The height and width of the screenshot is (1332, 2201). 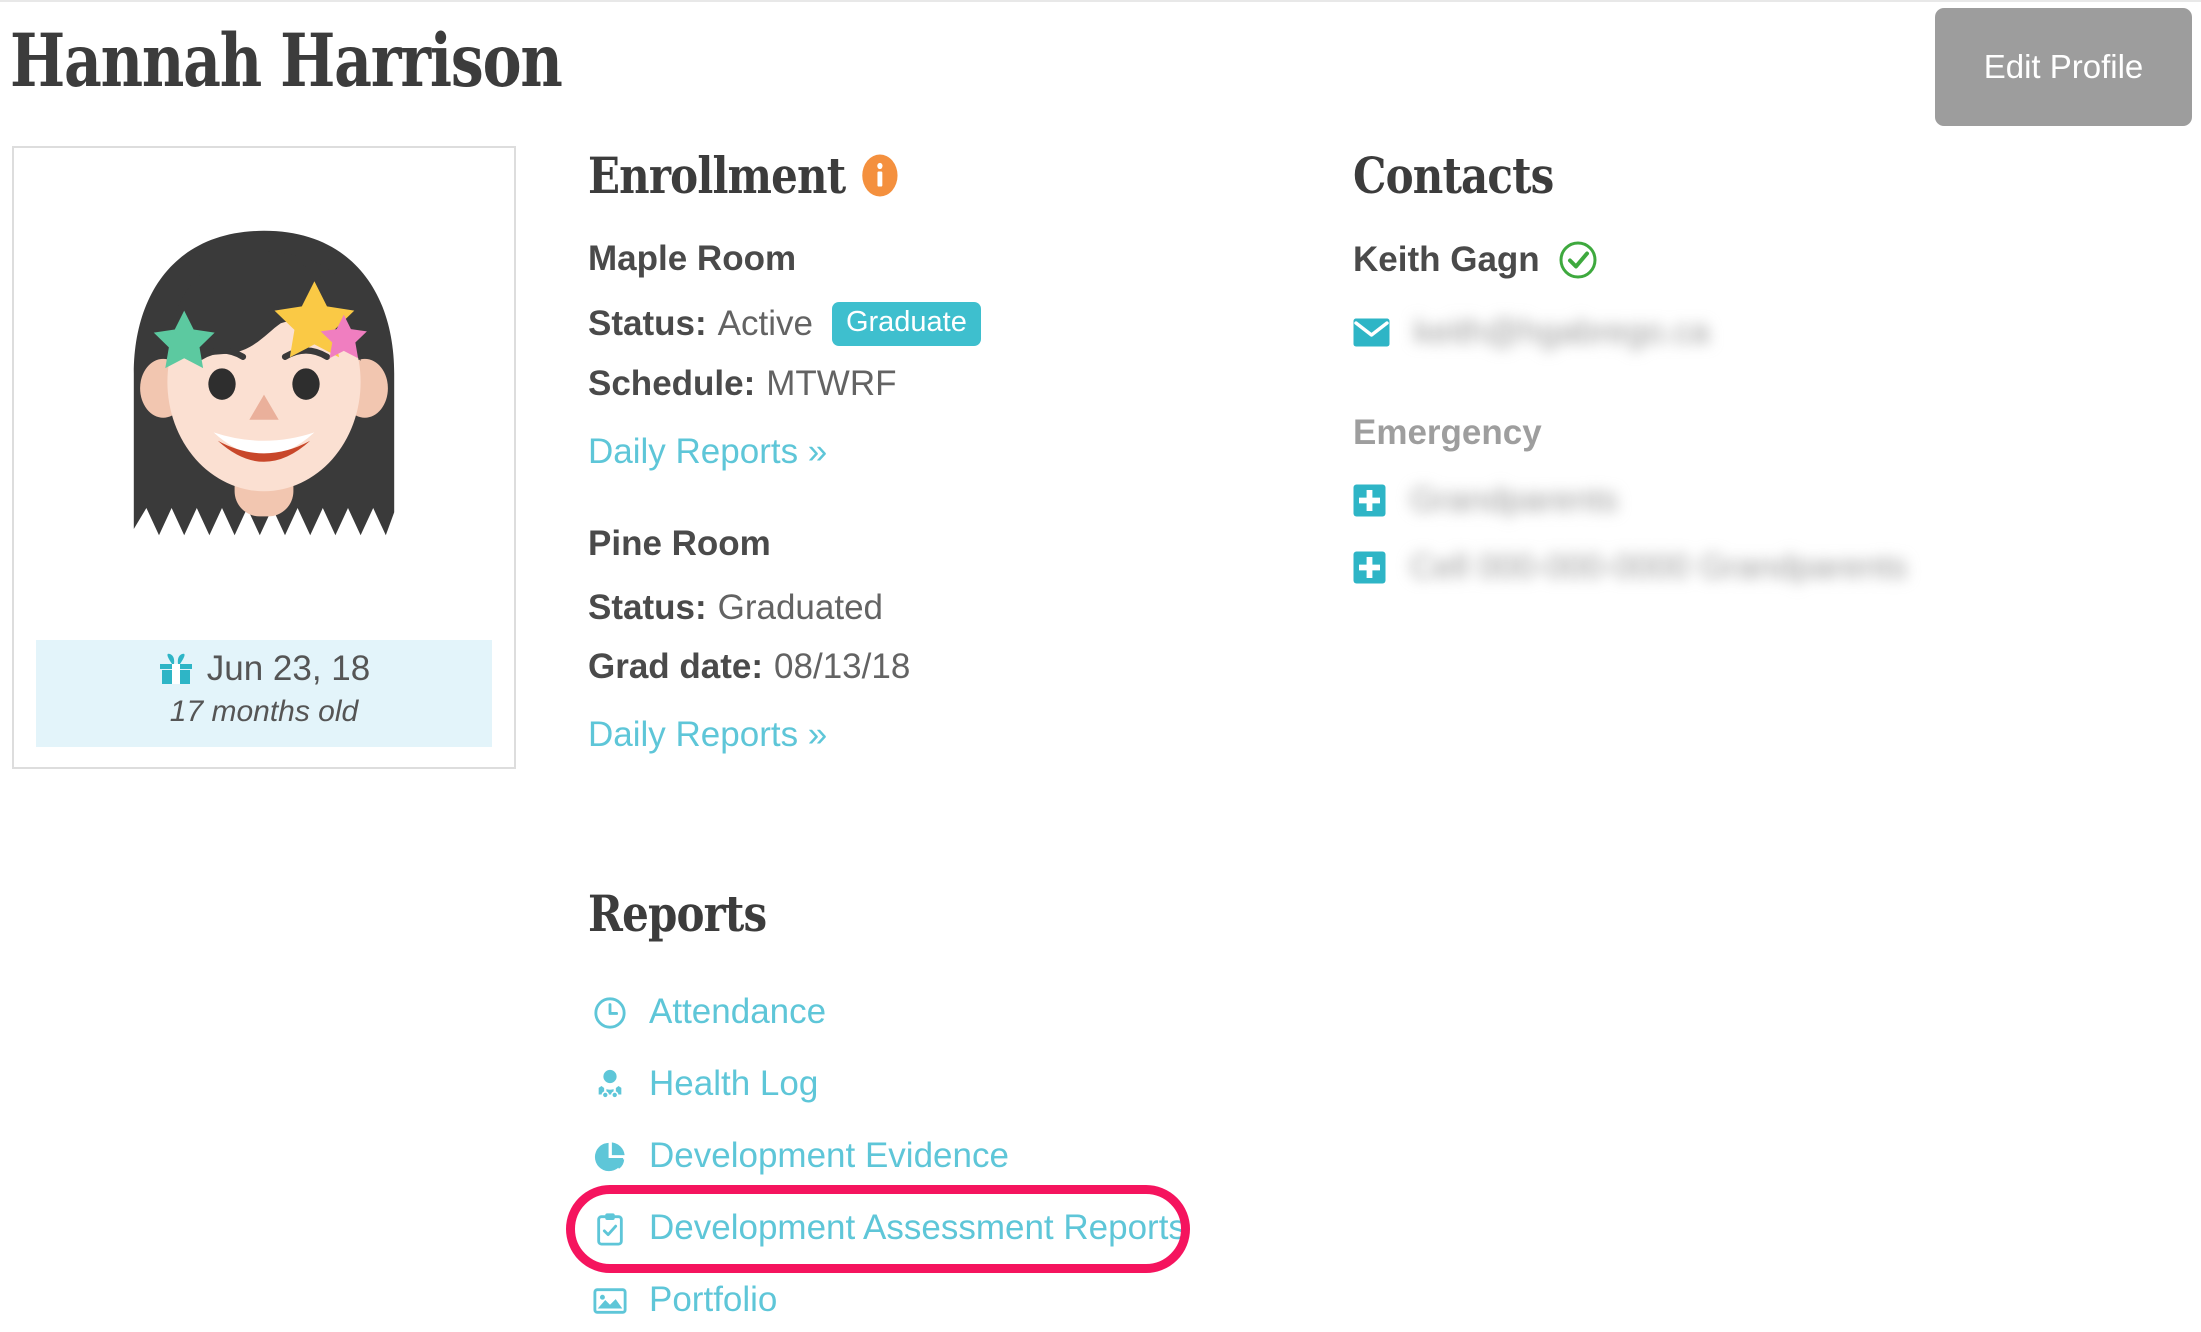 What do you see at coordinates (1733, 332) in the screenshot?
I see `contact-email-row: keith@hgabrego.ca` at bounding box center [1733, 332].